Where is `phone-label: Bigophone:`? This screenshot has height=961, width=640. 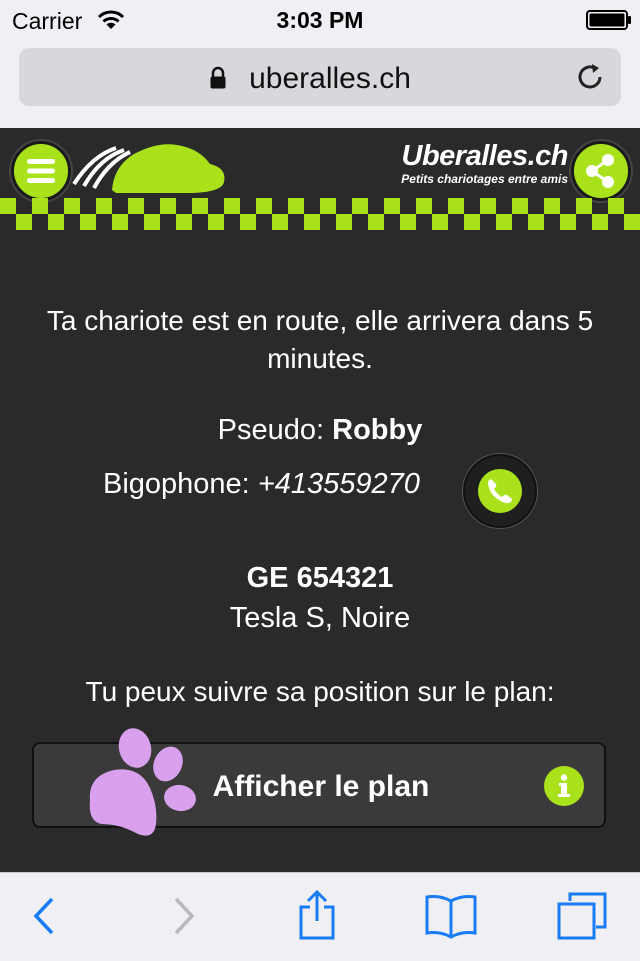
phone-label: Bigophone: is located at coordinates (180, 484).